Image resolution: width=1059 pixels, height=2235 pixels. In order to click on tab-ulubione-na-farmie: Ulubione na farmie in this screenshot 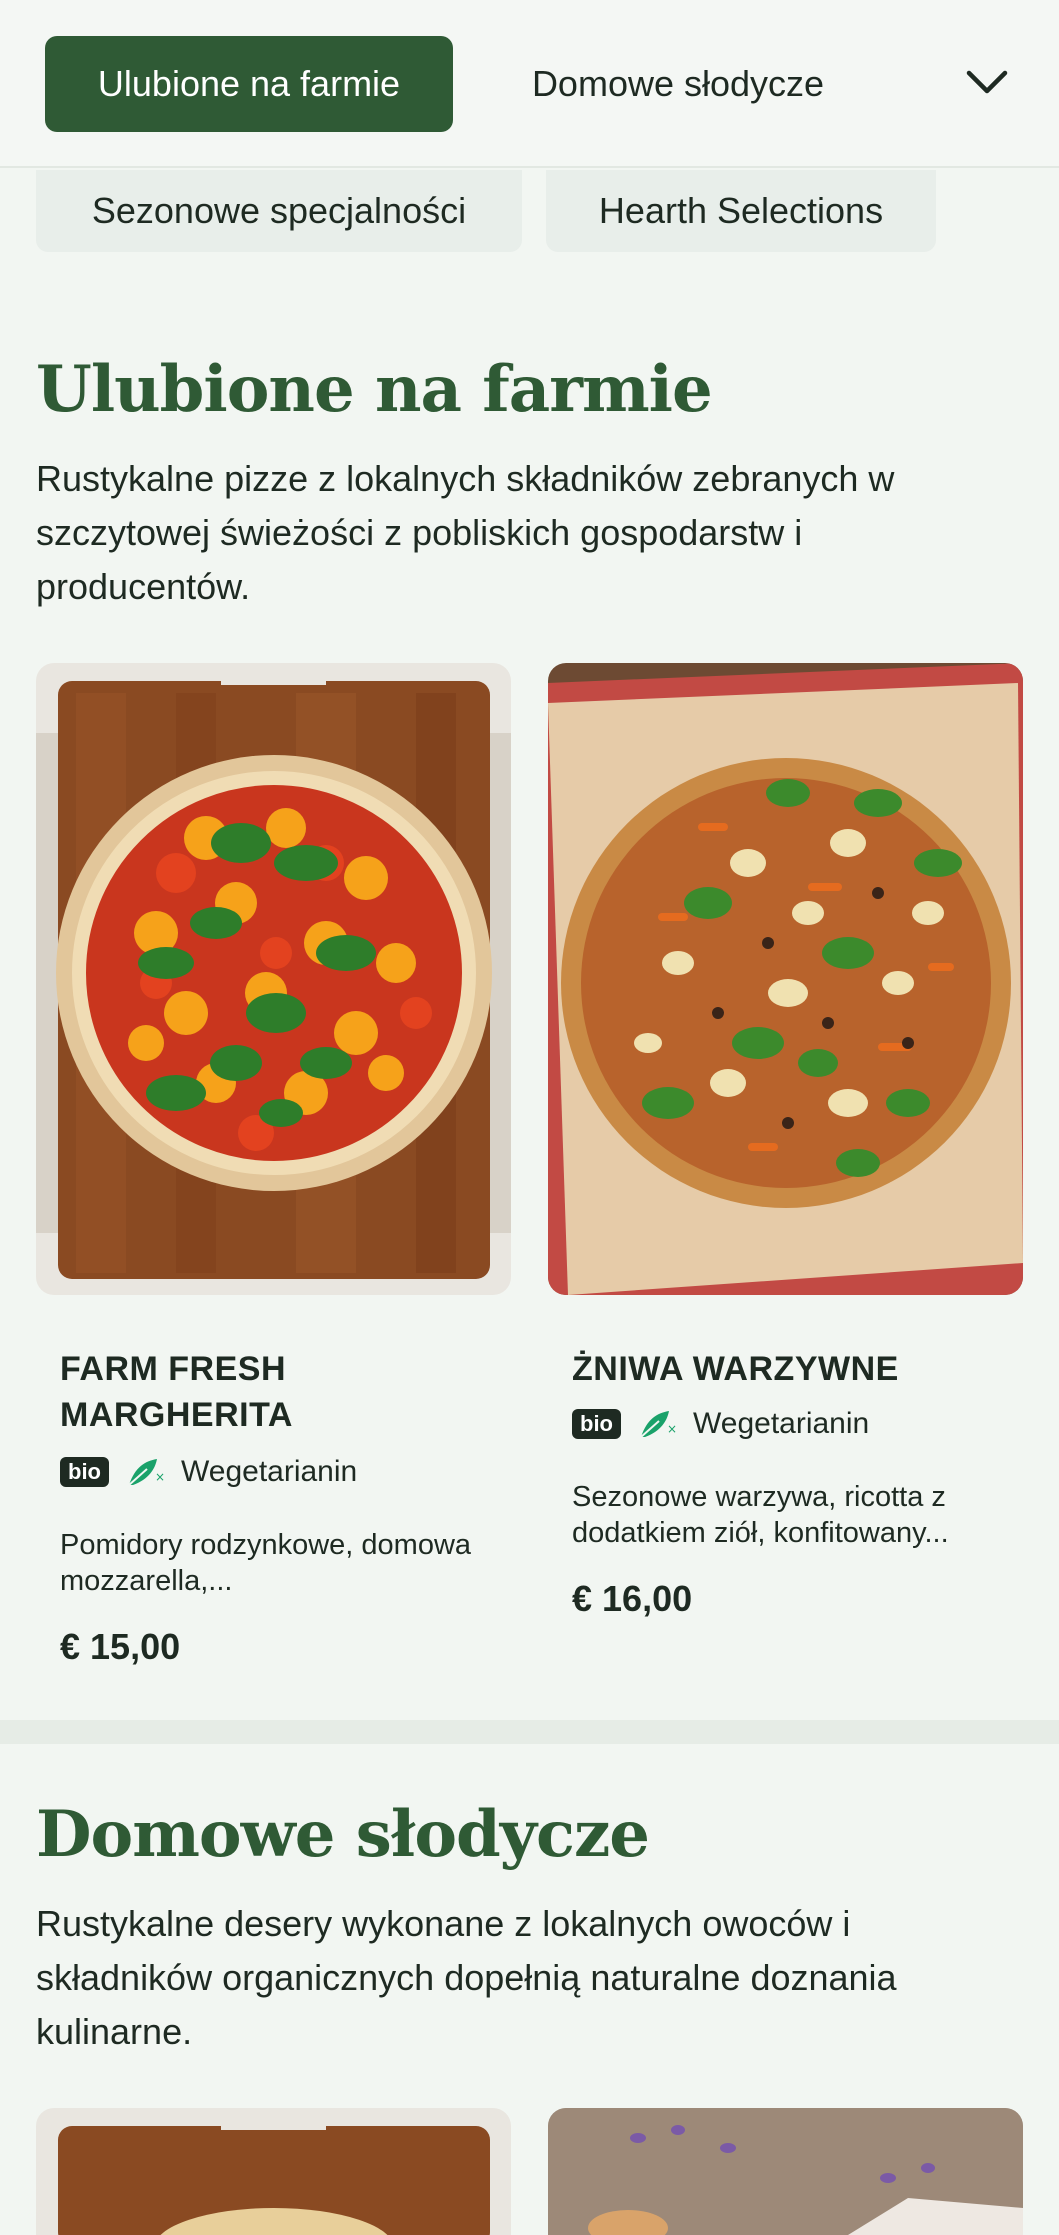, I will do `click(249, 84)`.